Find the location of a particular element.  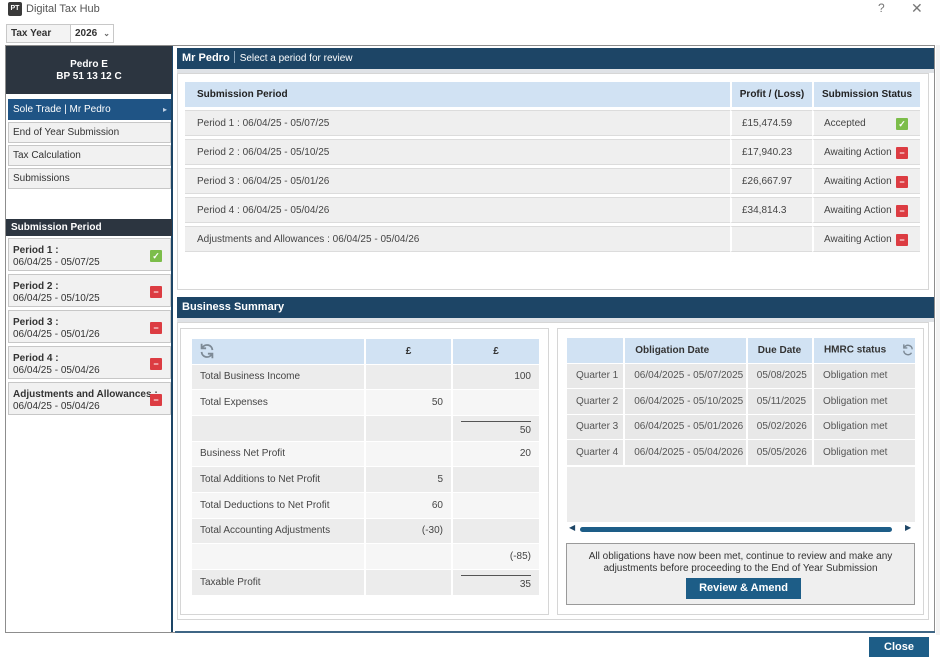

header-name: Mr Pedro is located at coordinates (206, 58).